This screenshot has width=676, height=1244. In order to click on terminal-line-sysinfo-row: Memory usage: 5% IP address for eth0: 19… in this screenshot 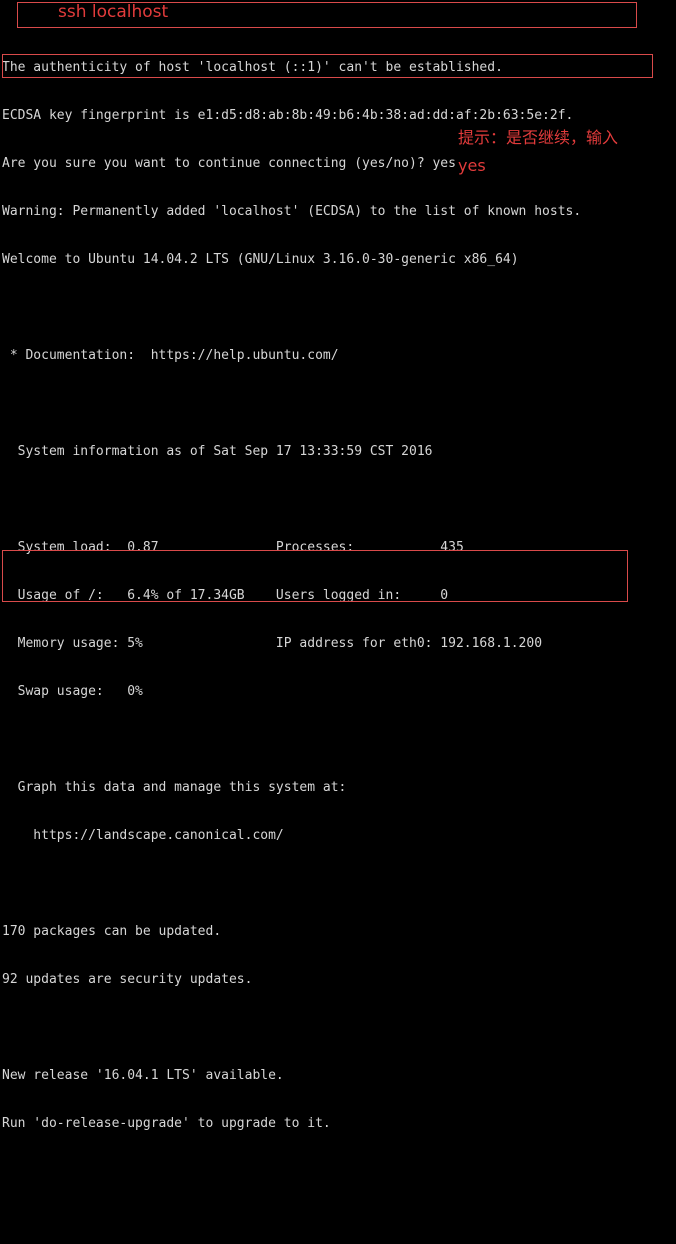, I will do `click(272, 643)`.